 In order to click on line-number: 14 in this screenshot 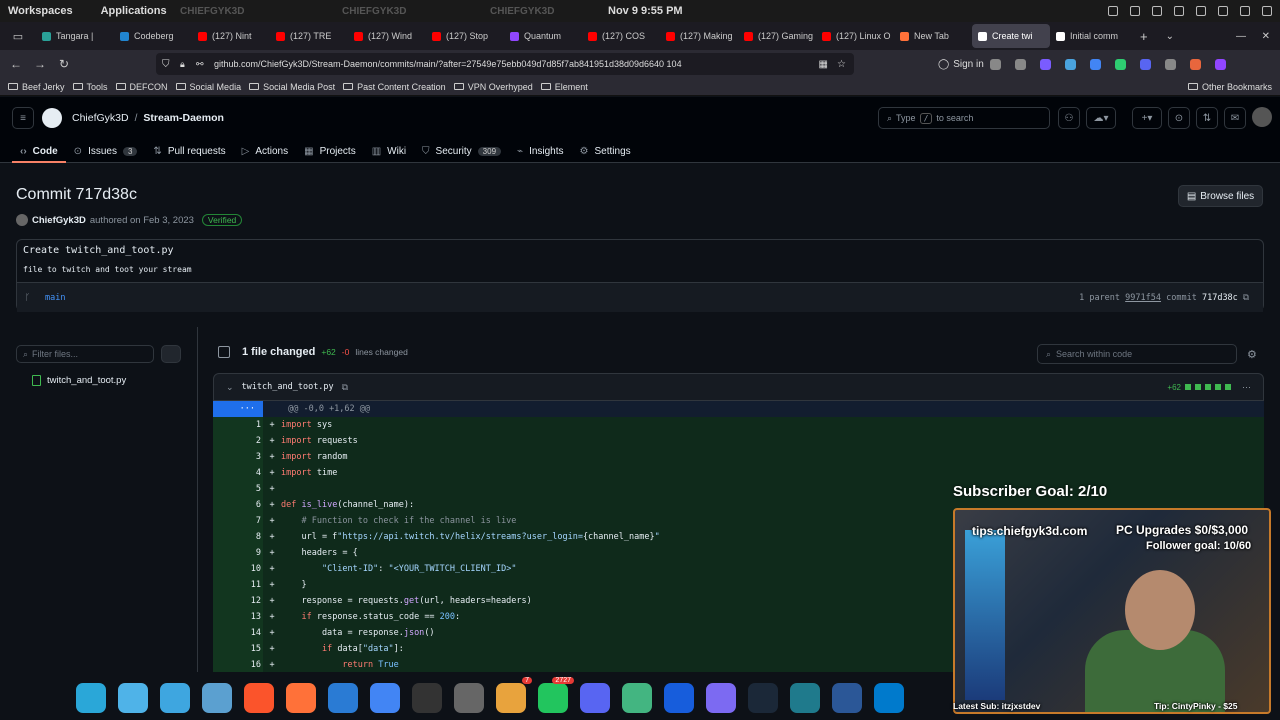, I will do `click(238, 633)`.